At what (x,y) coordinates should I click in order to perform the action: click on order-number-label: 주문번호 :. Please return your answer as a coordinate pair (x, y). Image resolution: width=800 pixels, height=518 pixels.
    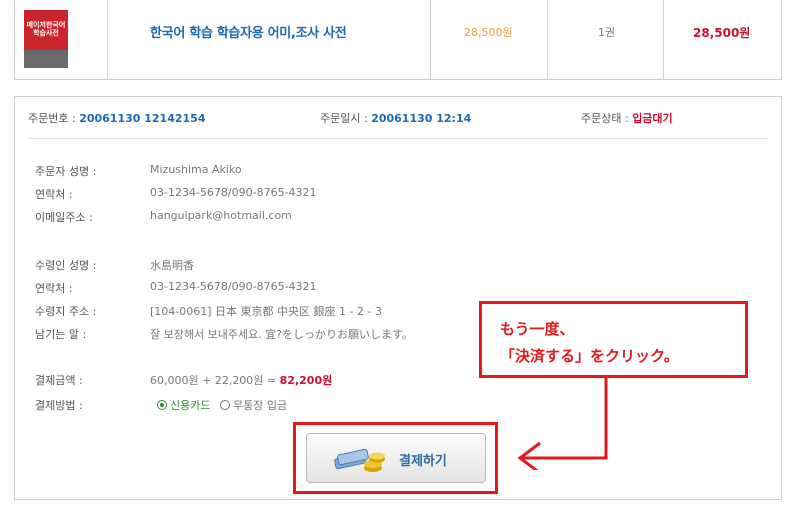
    Looking at the image, I should click on (52, 118).